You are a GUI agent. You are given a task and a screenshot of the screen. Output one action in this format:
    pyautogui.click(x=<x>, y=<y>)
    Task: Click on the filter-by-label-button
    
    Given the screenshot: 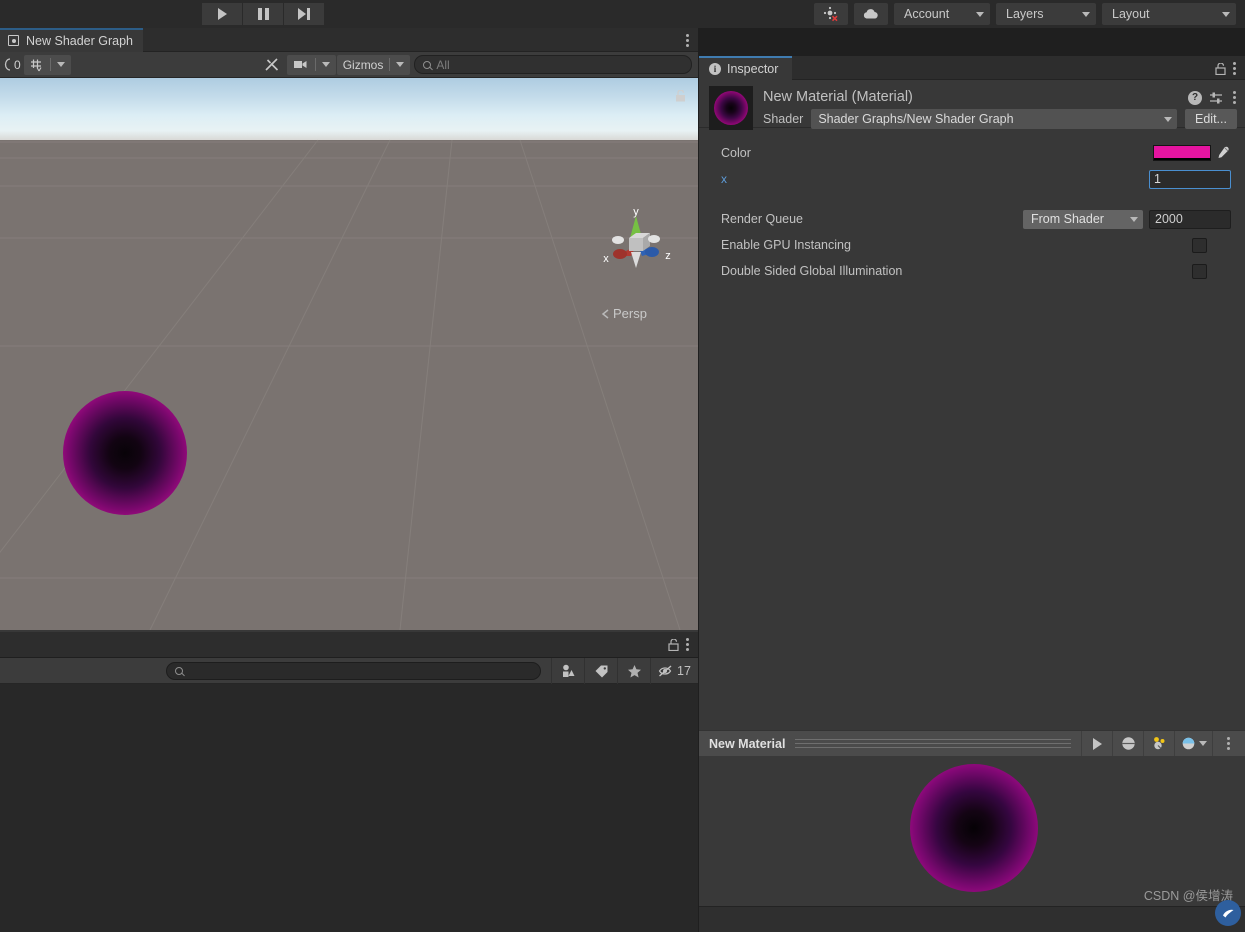 What is the action you would take?
    pyautogui.click(x=600, y=671)
    